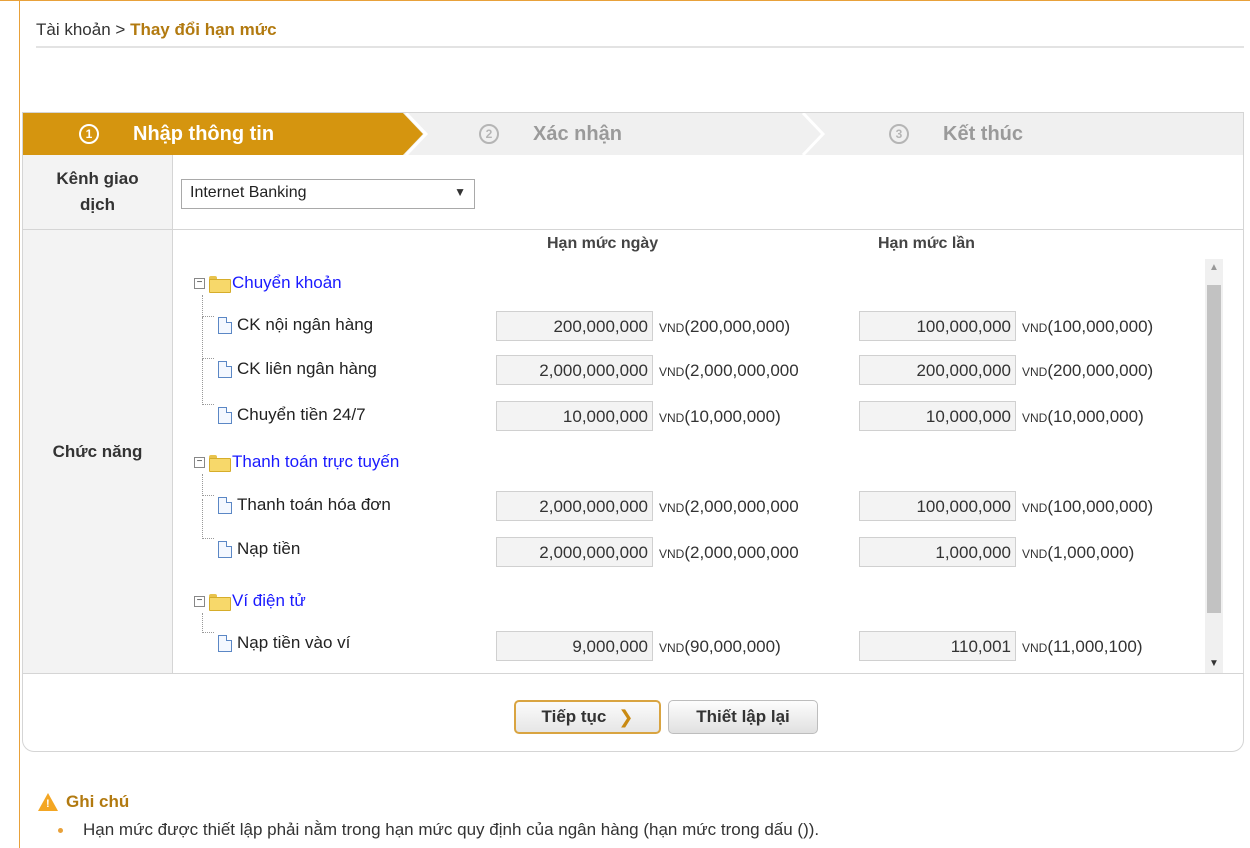 The image size is (1250, 848). Describe the element at coordinates (315, 462) in the screenshot. I see `group-label: Thanh toán trực tuyến` at that location.